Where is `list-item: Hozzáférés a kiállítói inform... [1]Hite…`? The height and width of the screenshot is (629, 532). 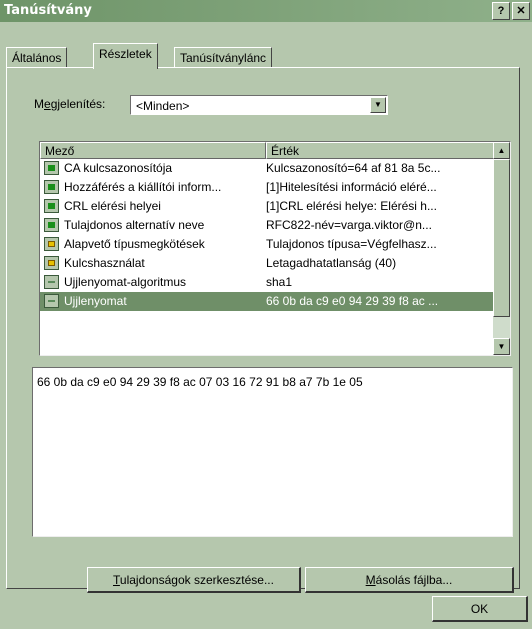 list-item: Hozzáférés a kiállítói inform... [1]Hite… is located at coordinates (267, 187).